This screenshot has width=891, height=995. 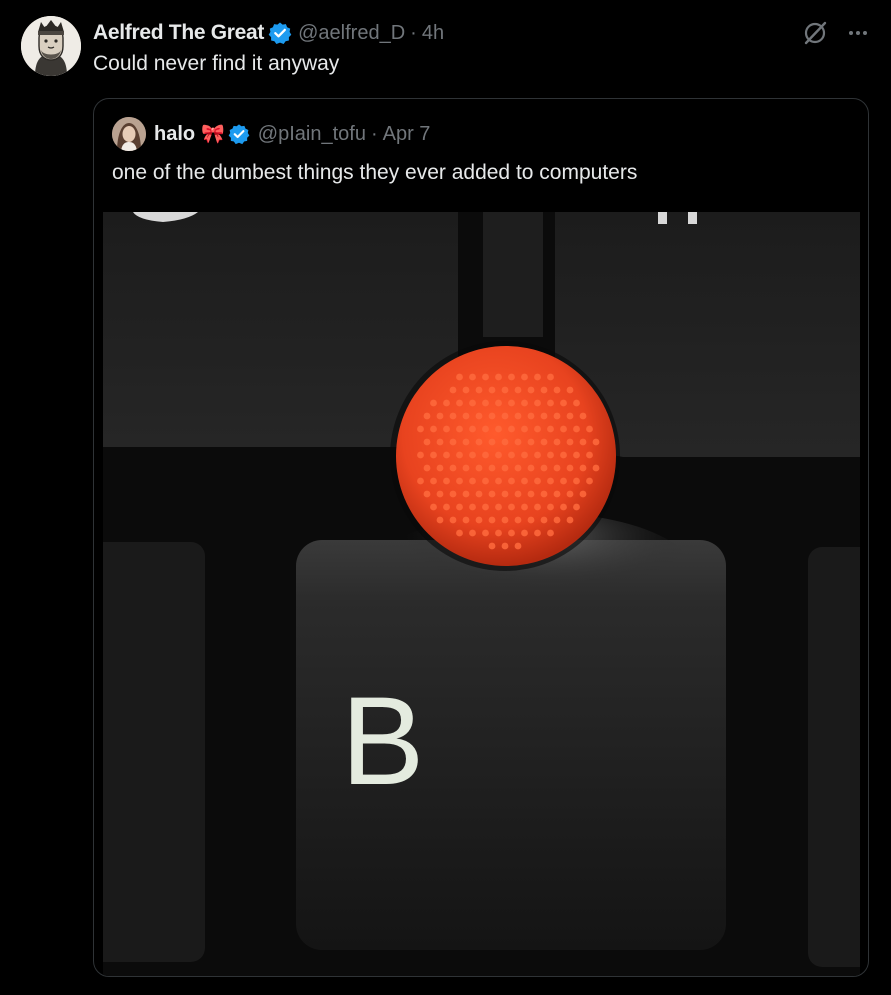 I want to click on trackpoint-nub, so click(x=506, y=456).